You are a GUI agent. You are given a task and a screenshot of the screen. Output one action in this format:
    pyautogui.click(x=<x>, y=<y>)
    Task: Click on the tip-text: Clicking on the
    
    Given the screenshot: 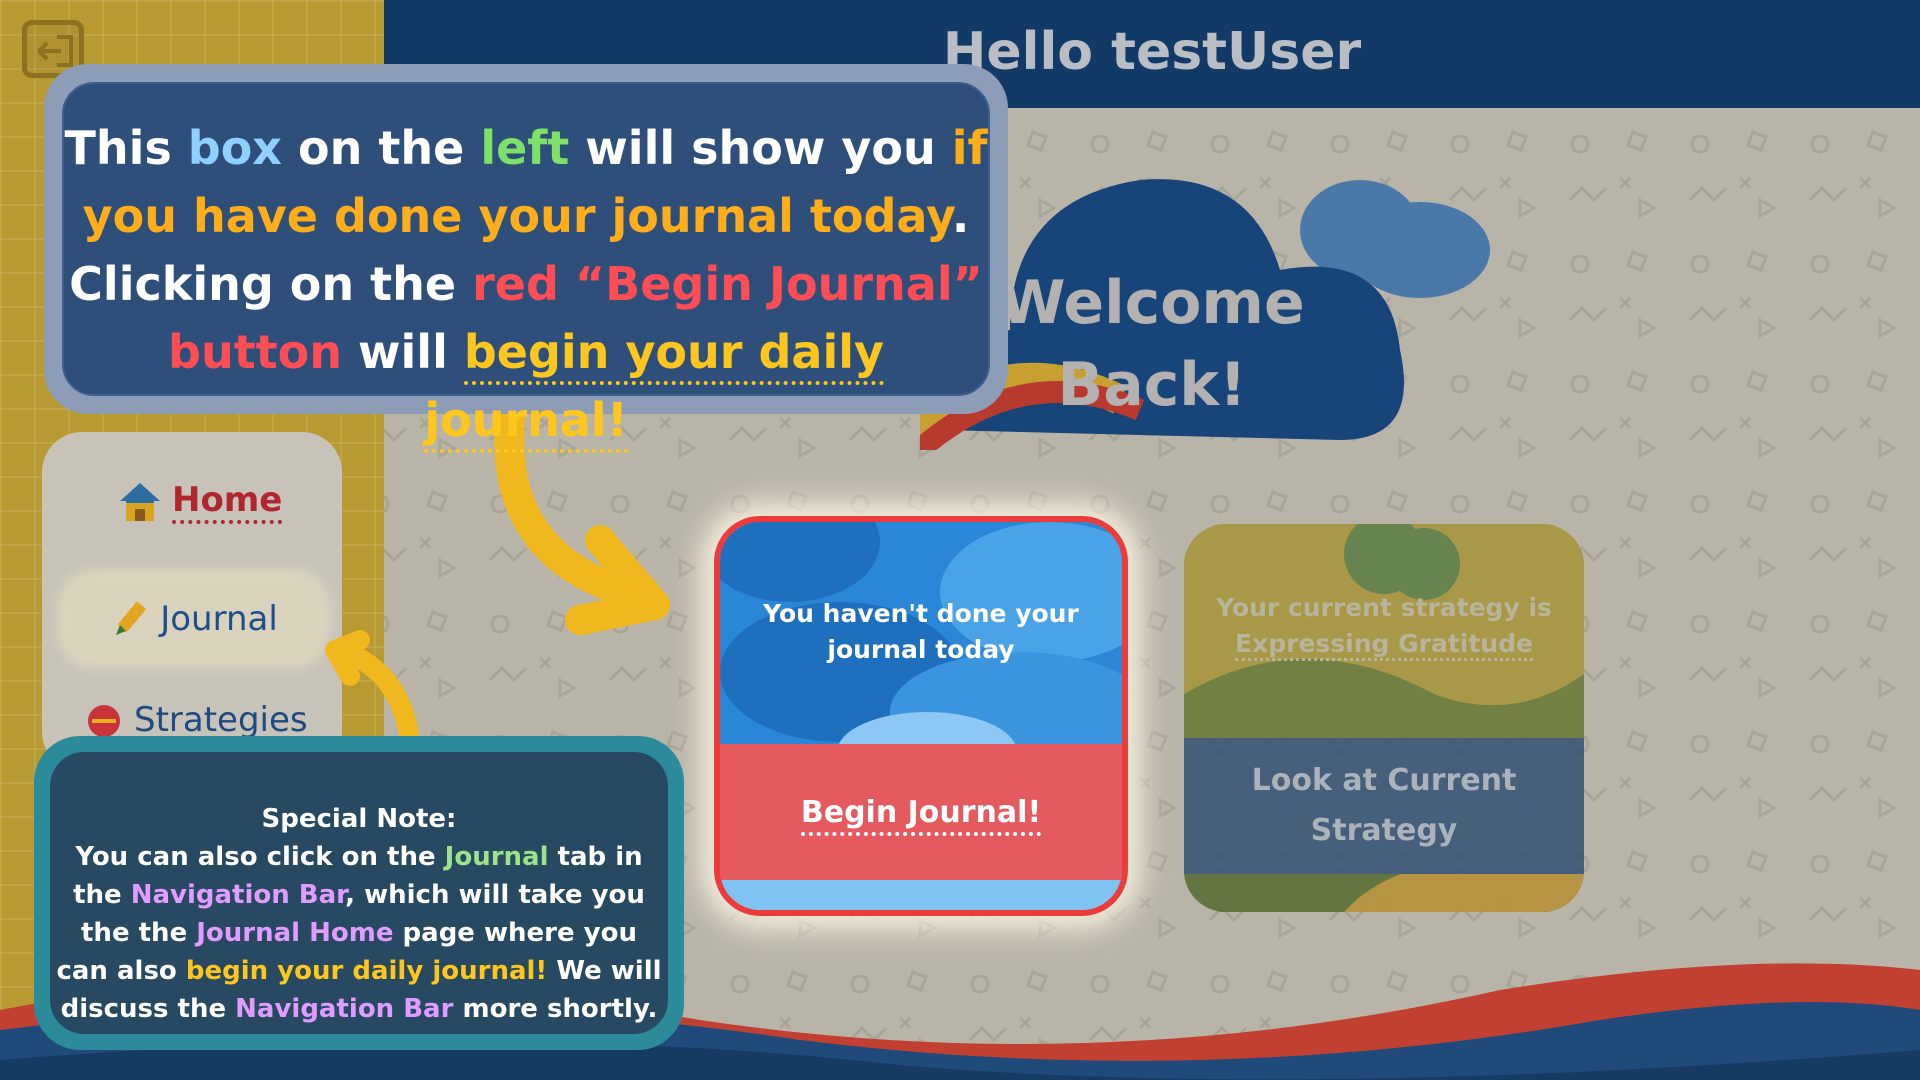 What is the action you would take?
    pyautogui.click(x=271, y=284)
    